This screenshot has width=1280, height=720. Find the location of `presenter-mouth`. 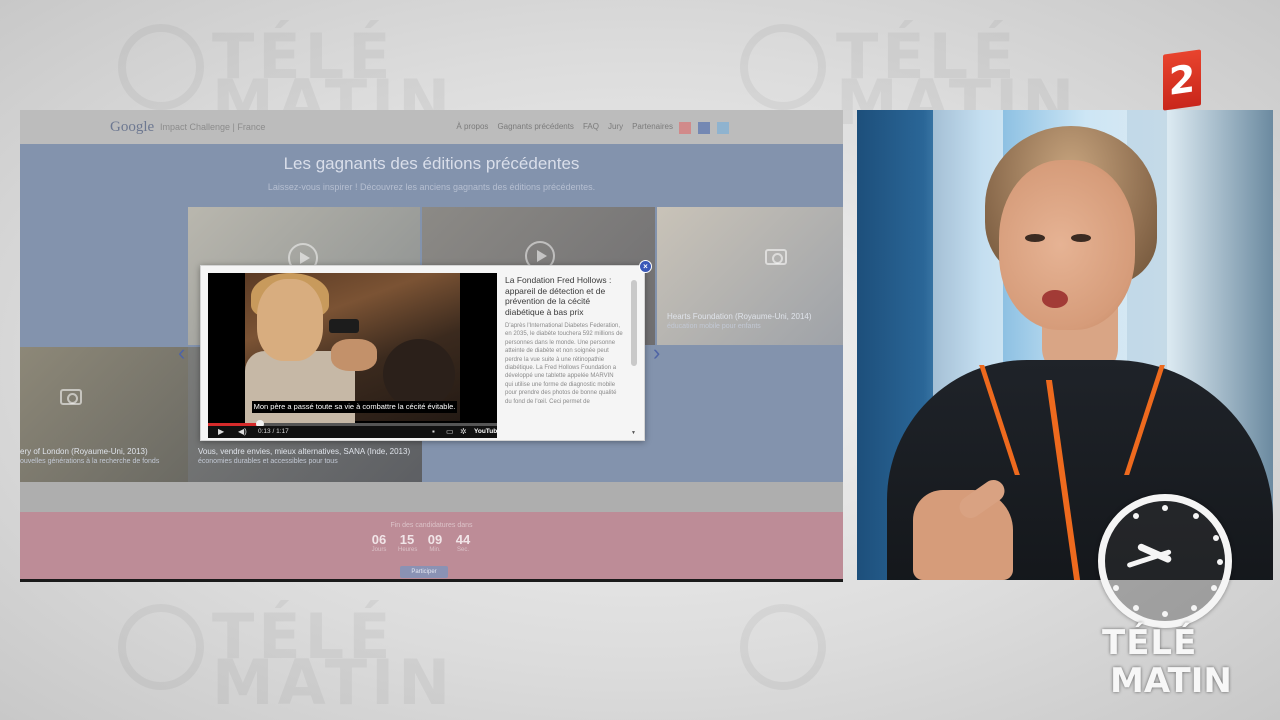

presenter-mouth is located at coordinates (1055, 299).